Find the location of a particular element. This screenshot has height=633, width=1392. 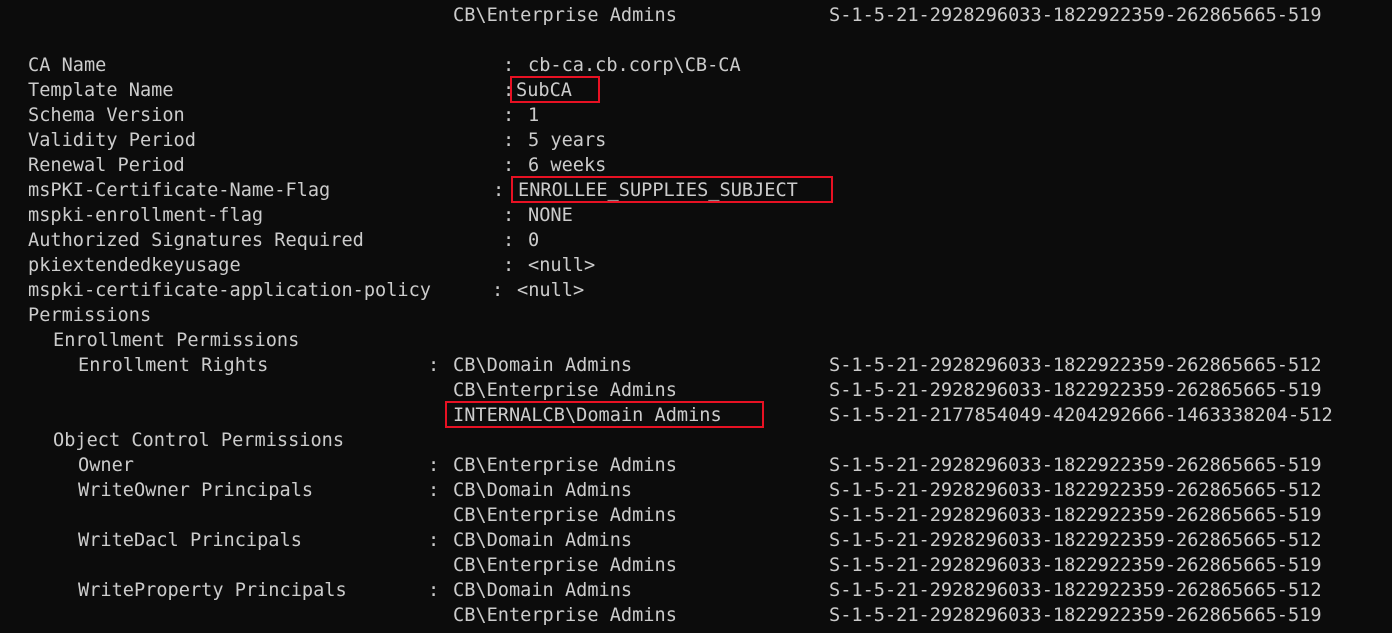

prop-name-name-flag: msPKI-Certificate-Name-Flag is located at coordinates (179, 190).